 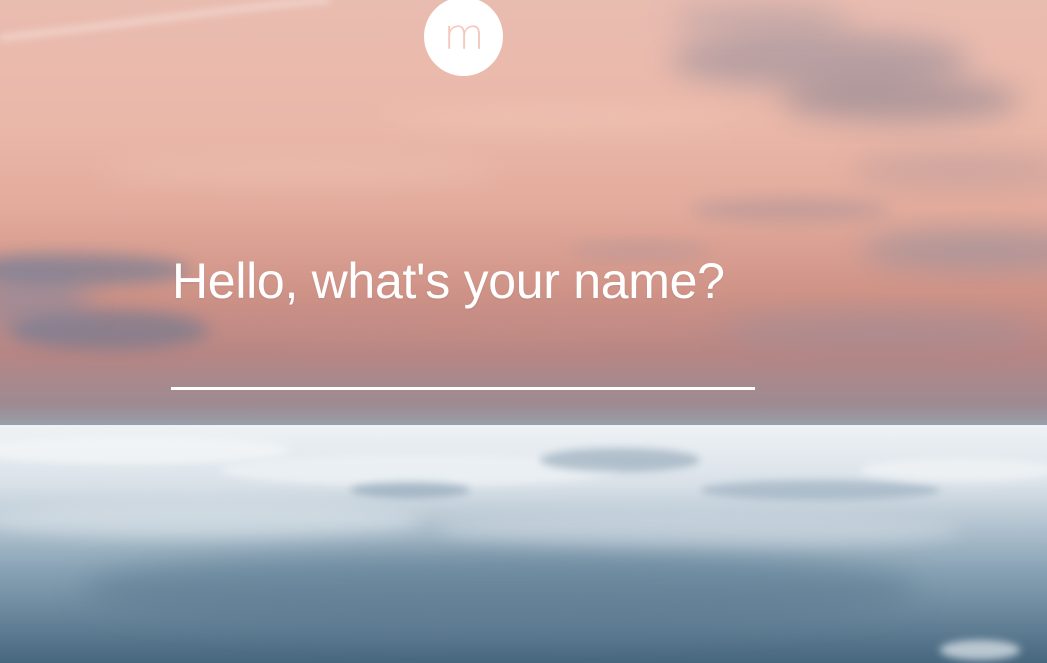 I want to click on name-prompt-heading: Hello, what's your name?, so click(x=448, y=281).